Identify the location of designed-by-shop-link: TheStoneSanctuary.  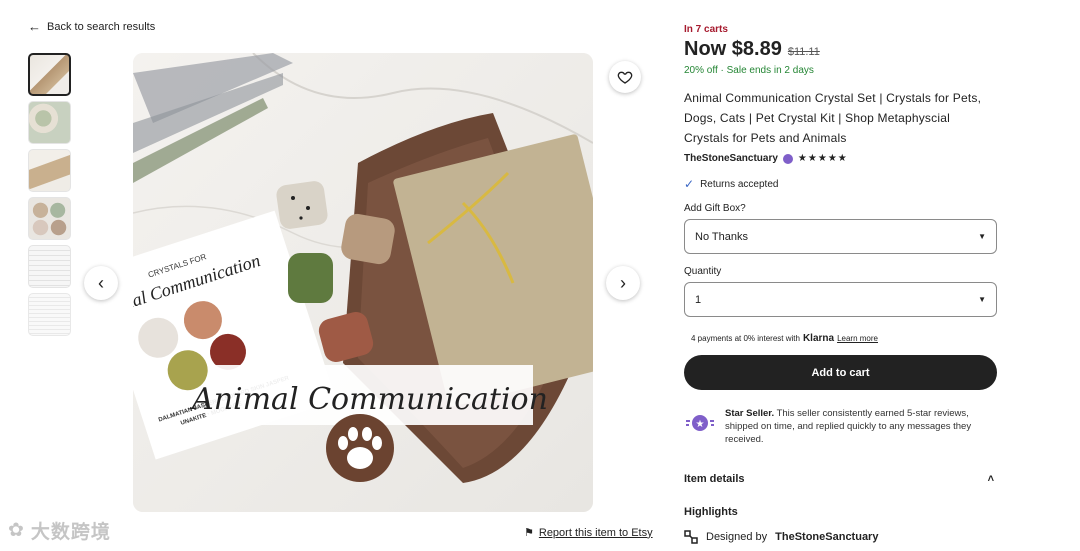
(826, 537).